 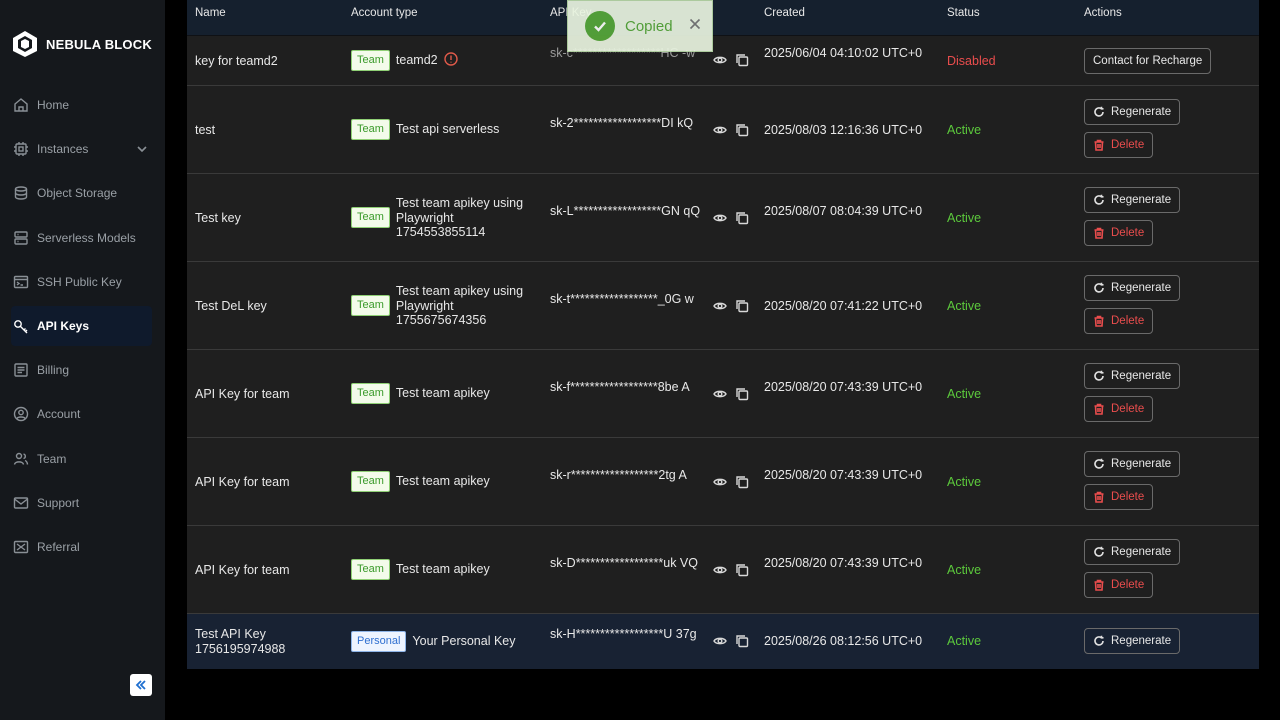 I want to click on sidebar-item-support: Support, so click(x=81, y=503).